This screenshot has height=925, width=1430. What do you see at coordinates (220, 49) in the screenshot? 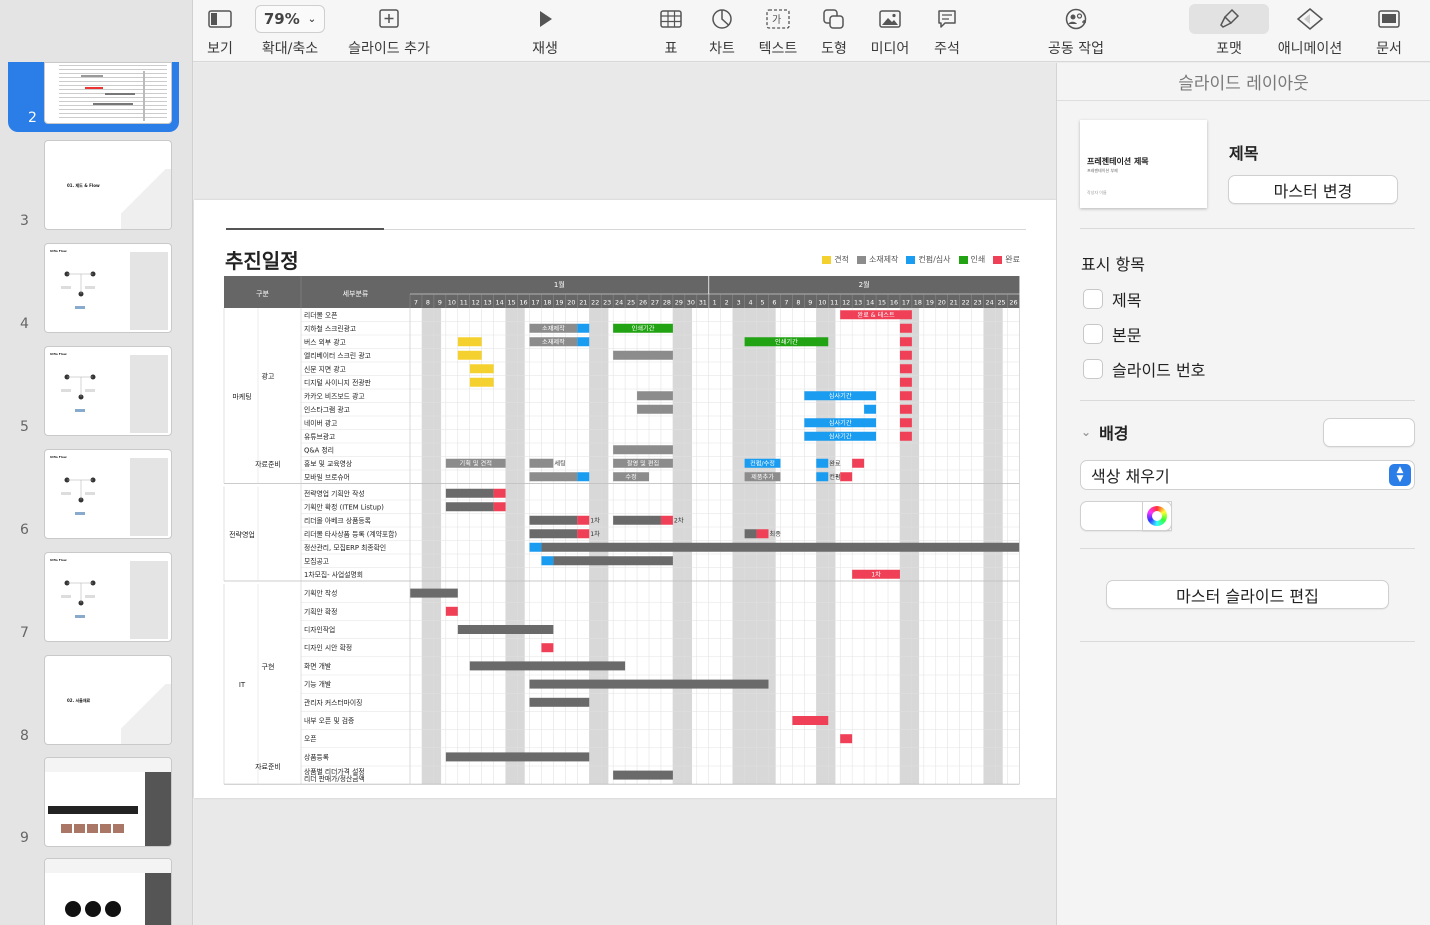
I see `view-label: 보기` at bounding box center [220, 49].